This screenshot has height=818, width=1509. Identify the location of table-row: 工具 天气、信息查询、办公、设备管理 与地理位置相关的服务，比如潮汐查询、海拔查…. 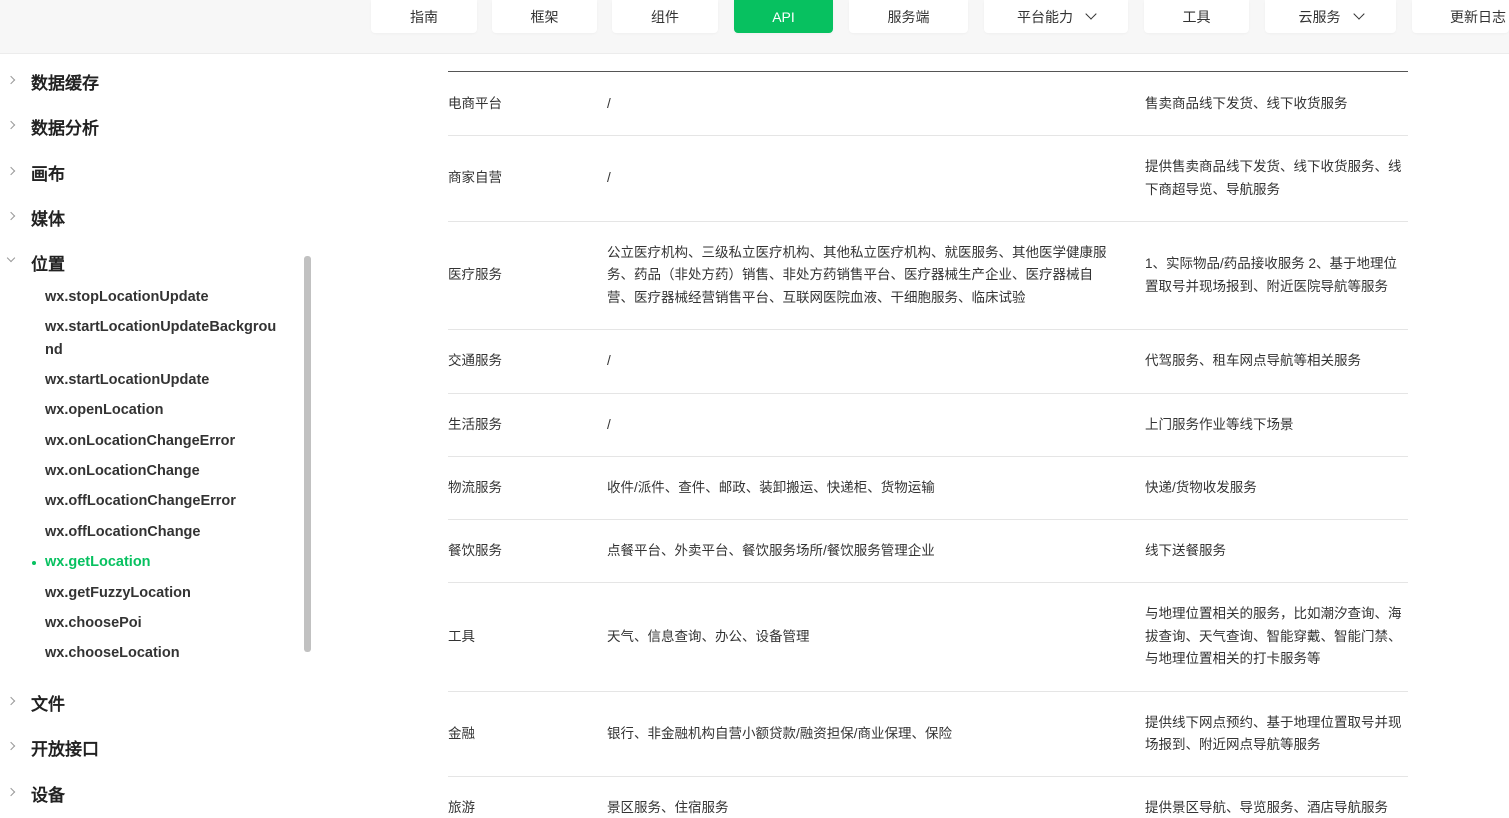
(928, 637).